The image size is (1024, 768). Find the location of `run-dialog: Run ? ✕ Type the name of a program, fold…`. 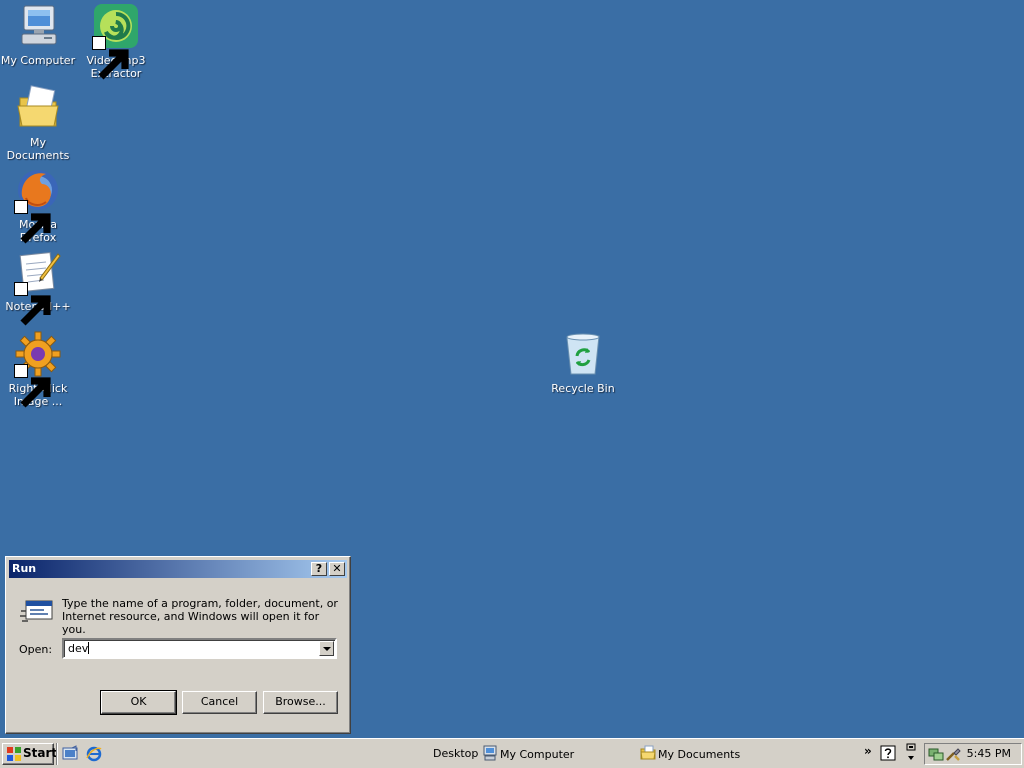

run-dialog: Run ? ✕ Type the name of a program, fold… is located at coordinates (178, 645).